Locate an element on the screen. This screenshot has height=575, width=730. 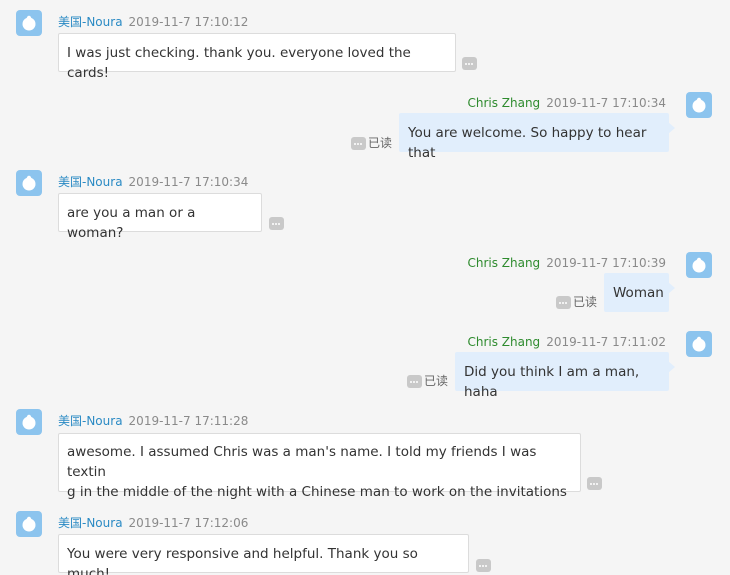
message-meta: 美国-Noura 2019-11-7 17:11:28 is located at coordinates (153, 421).